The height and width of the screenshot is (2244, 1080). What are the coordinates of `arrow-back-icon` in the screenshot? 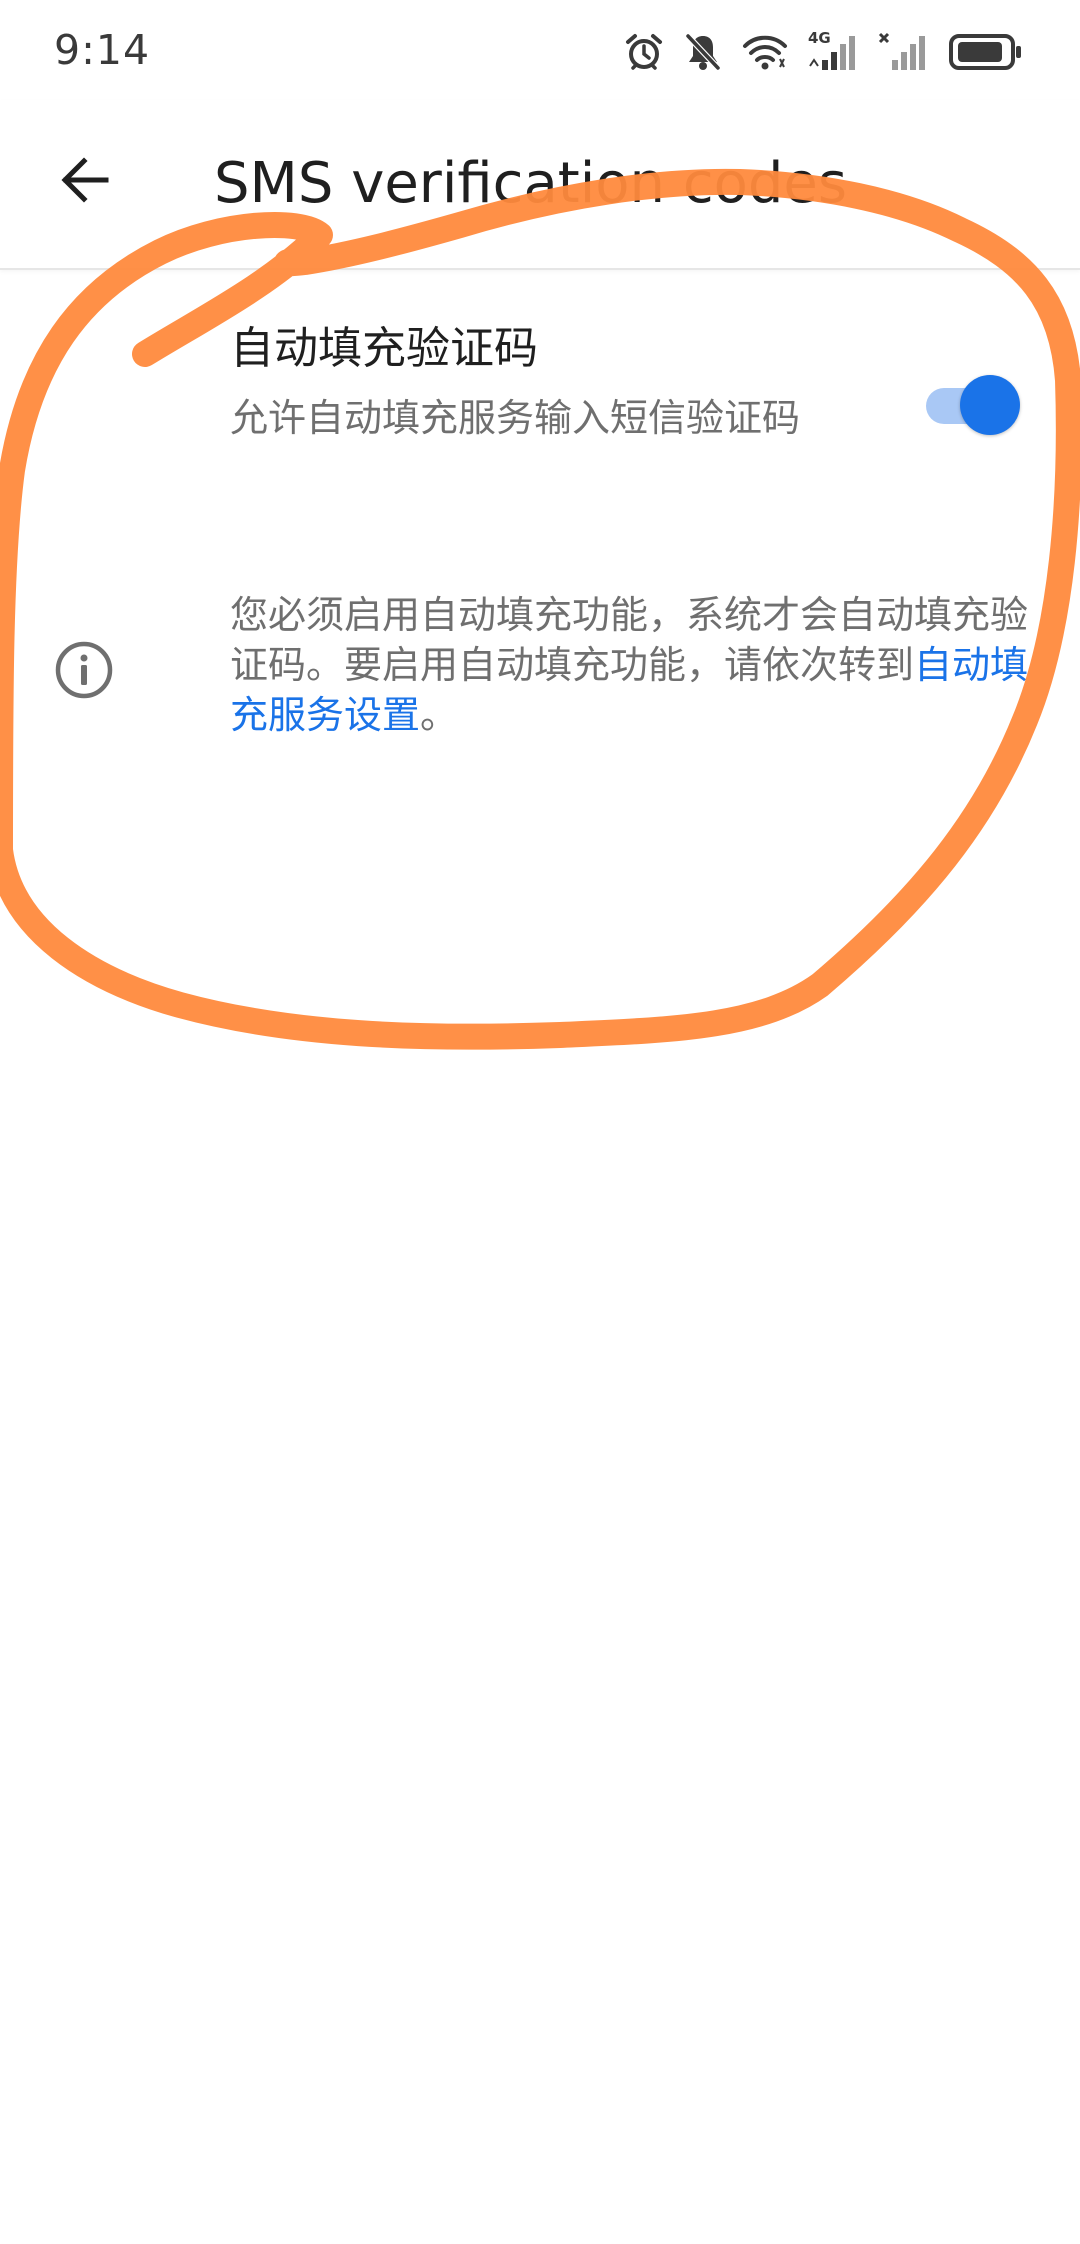 It's located at (84, 182).